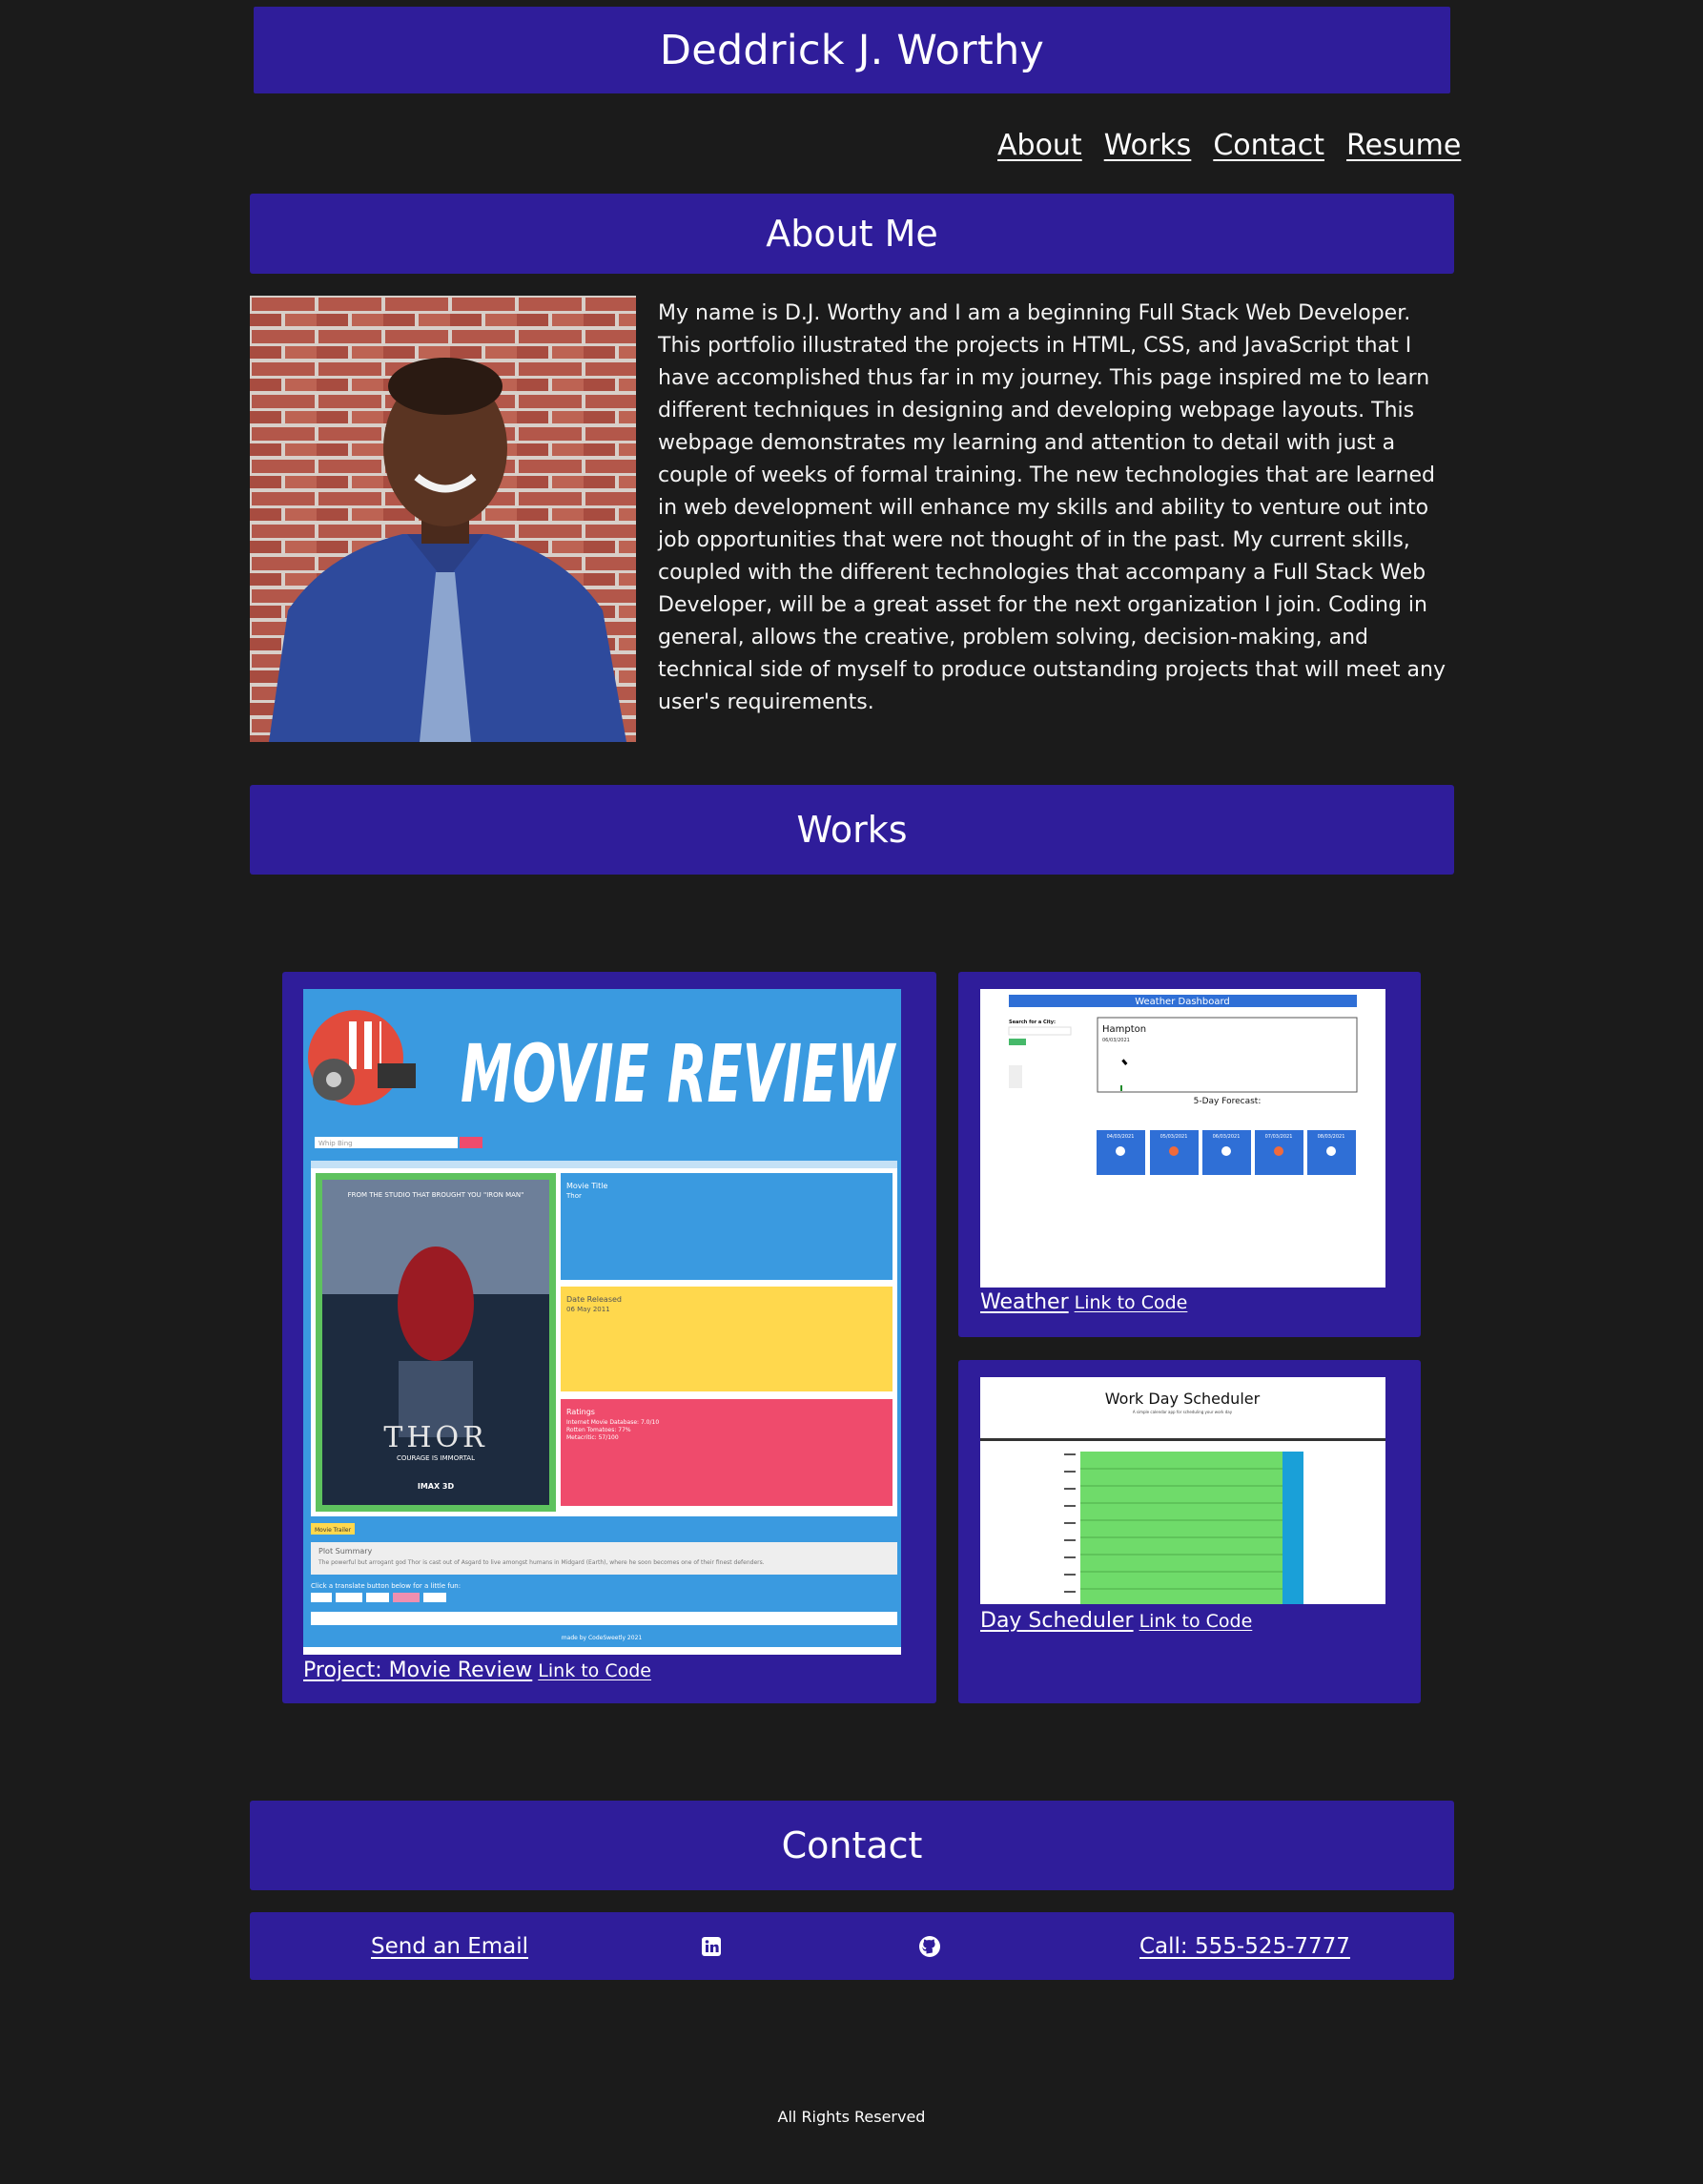 This screenshot has height=2184, width=1703. I want to click on about-heading-bar: About Me, so click(852, 234).